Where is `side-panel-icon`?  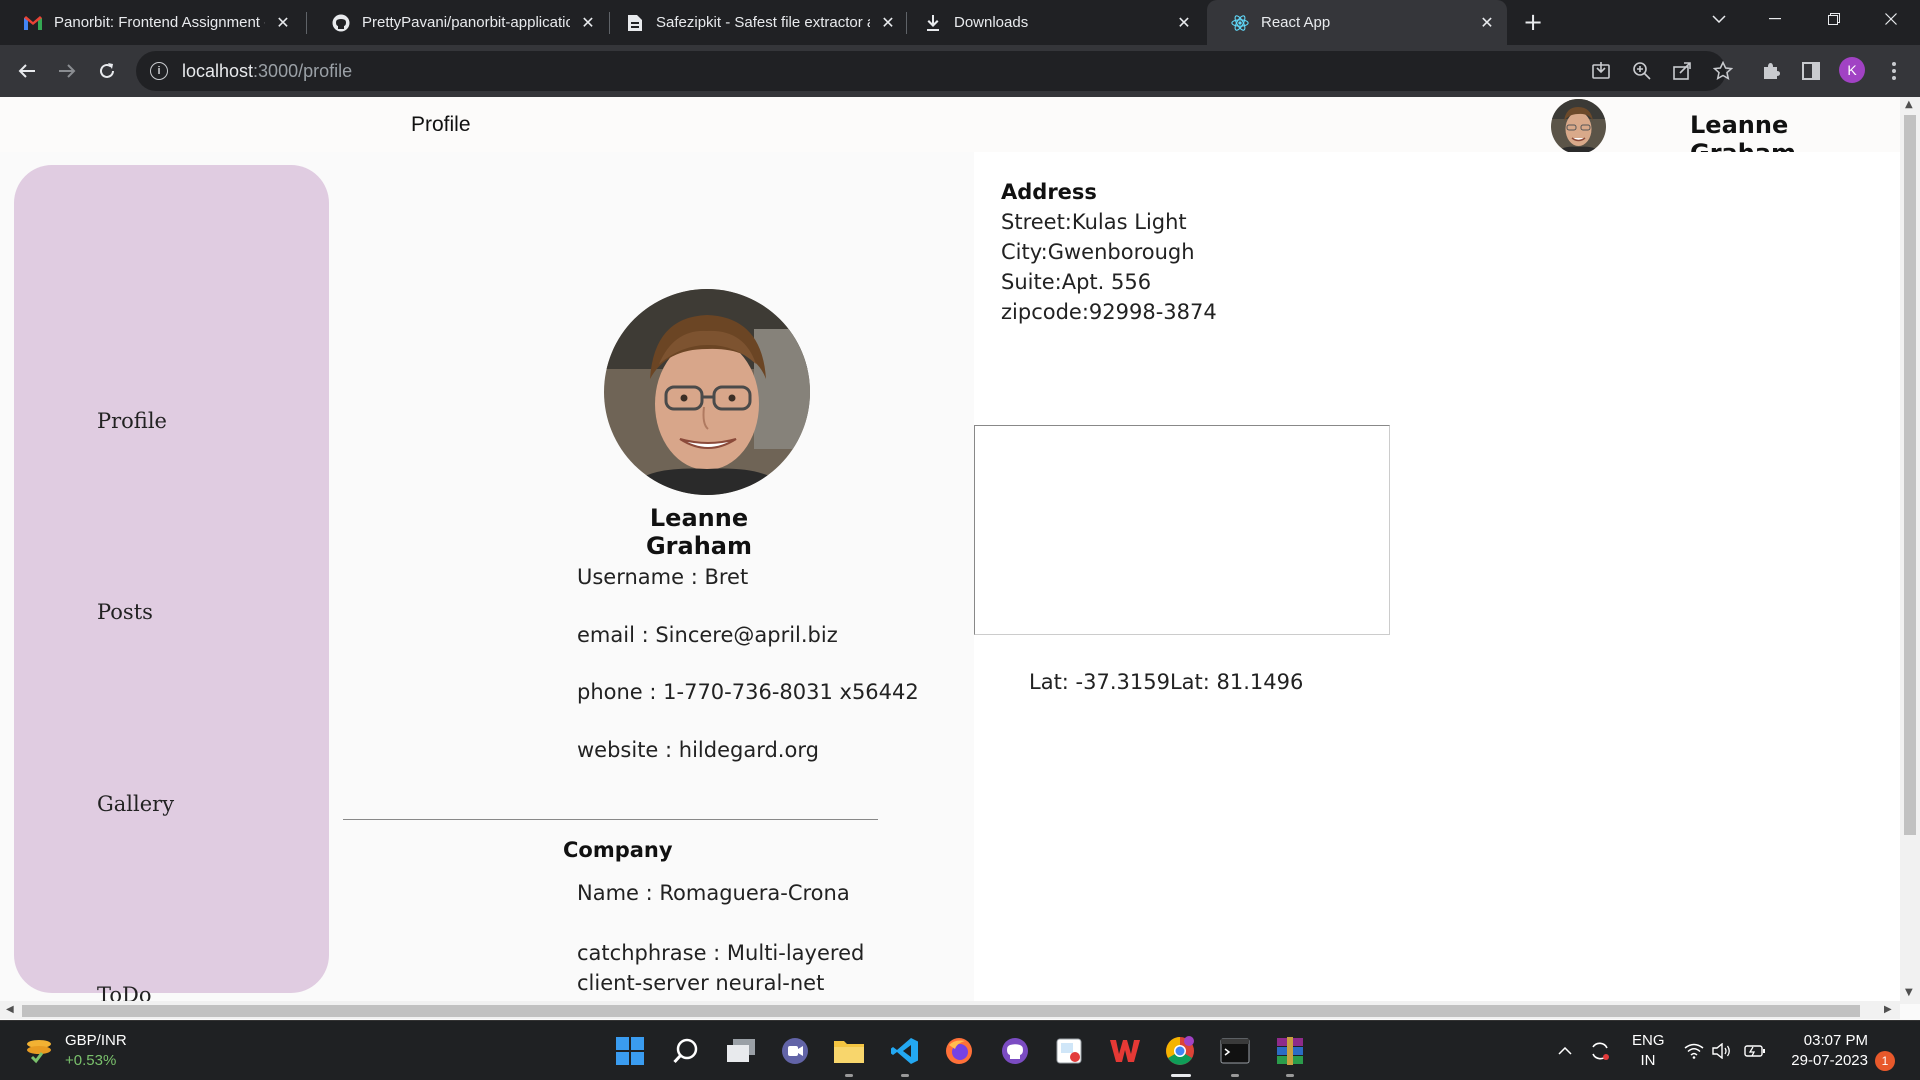
side-panel-icon is located at coordinates (1811, 71).